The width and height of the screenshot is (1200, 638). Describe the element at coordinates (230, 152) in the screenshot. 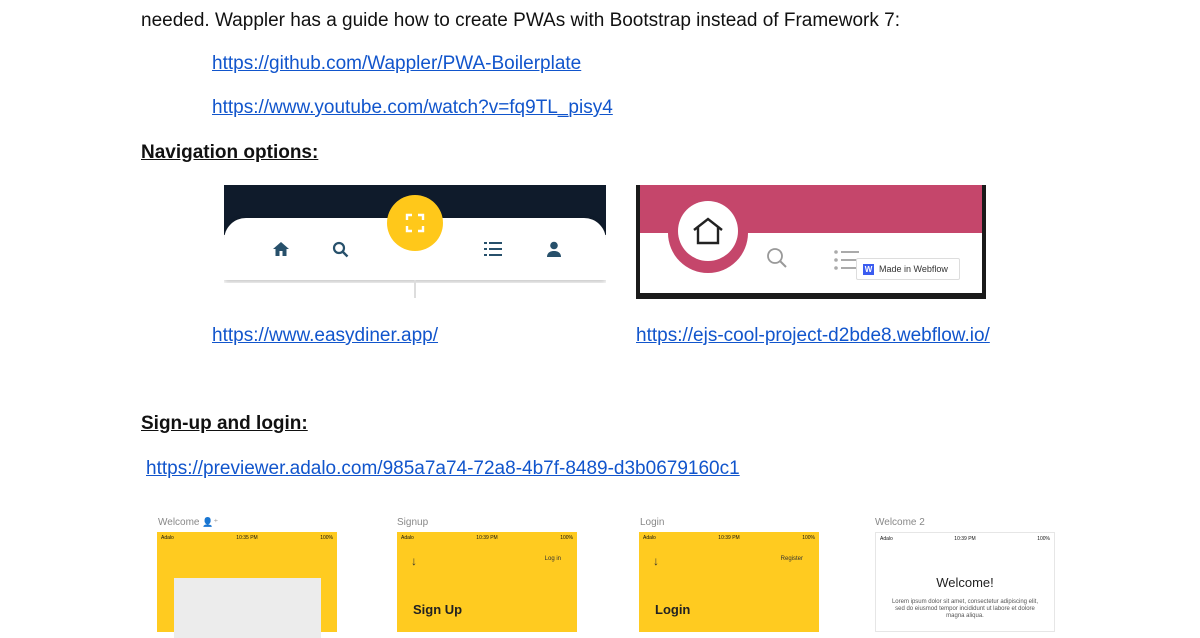

I see `navigation-heading: Navigation options:` at that location.